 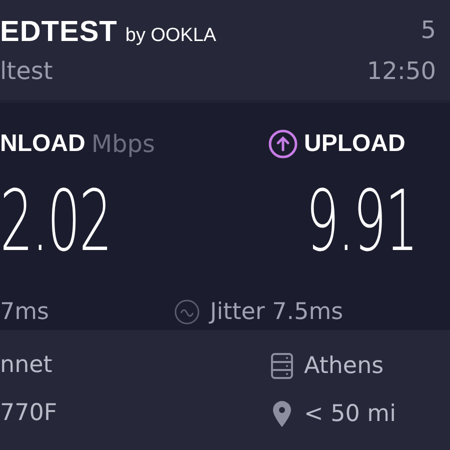 What do you see at coordinates (355, 144) in the screenshot?
I see `result-label: UPLOAD` at bounding box center [355, 144].